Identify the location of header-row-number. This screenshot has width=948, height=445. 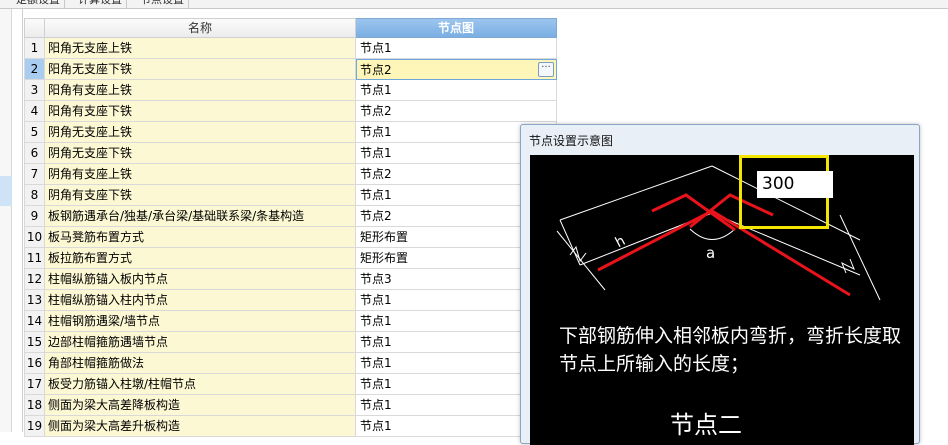
(34, 28).